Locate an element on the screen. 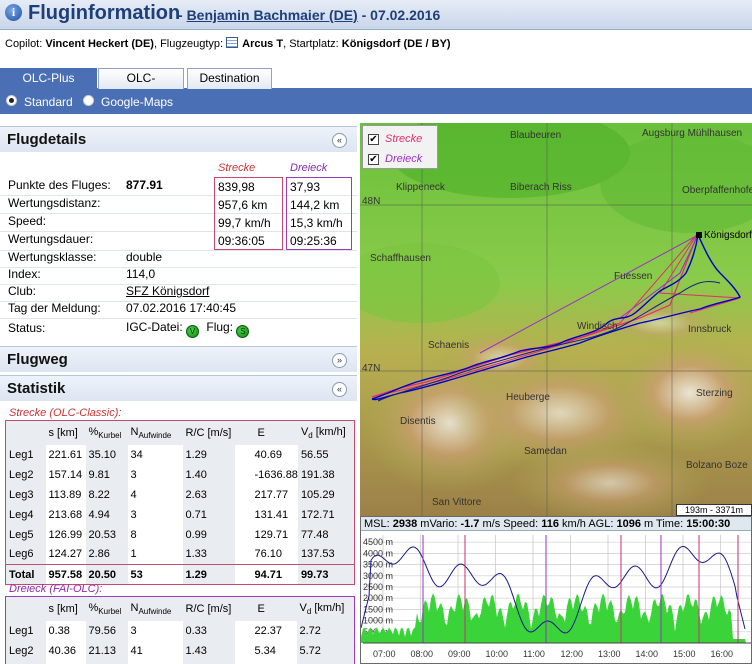 The width and height of the screenshot is (752, 664). map-place: Disentis is located at coordinates (418, 421).